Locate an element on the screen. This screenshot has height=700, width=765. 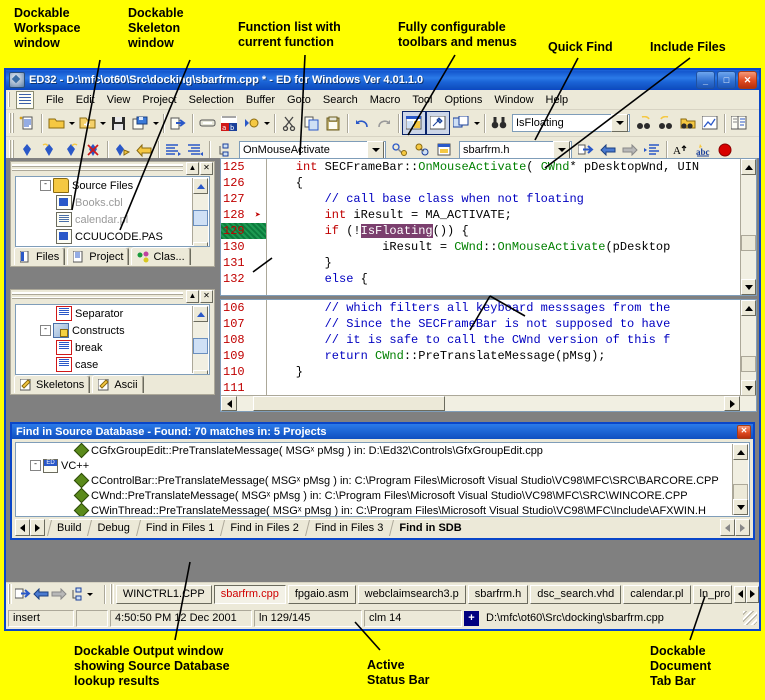
doc-tab-ln-pro: ln_pro is located at coordinates (712, 594).